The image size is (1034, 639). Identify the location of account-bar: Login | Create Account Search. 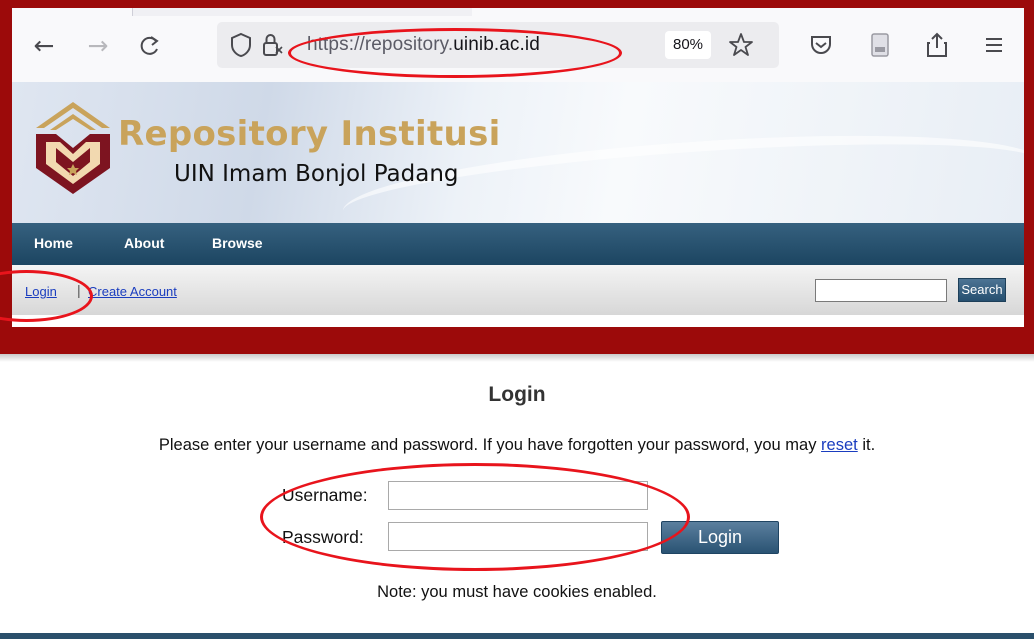
(518, 290).